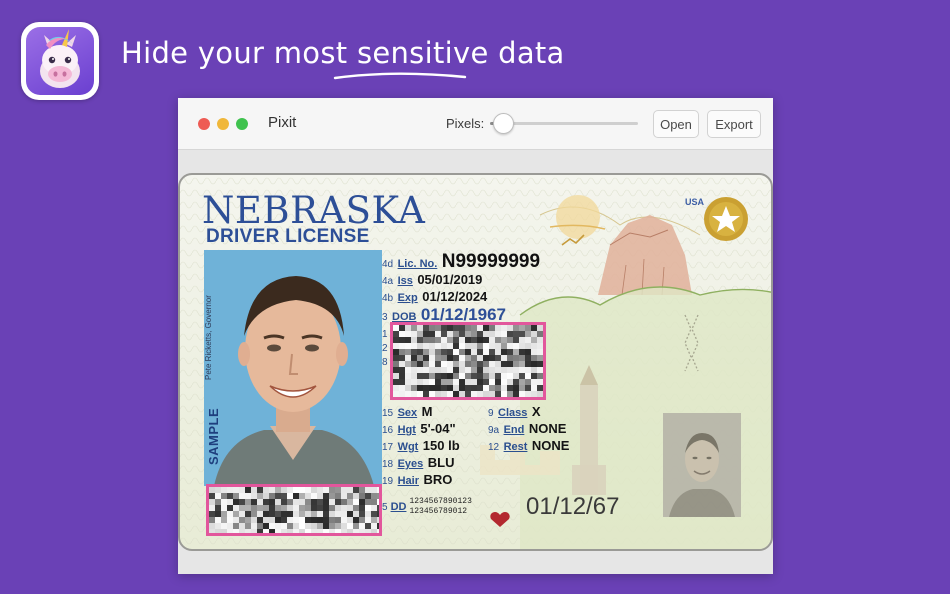 This screenshot has height=594, width=950. What do you see at coordinates (455, 296) in the screenshot?
I see `field-value: 01/12/2024` at bounding box center [455, 296].